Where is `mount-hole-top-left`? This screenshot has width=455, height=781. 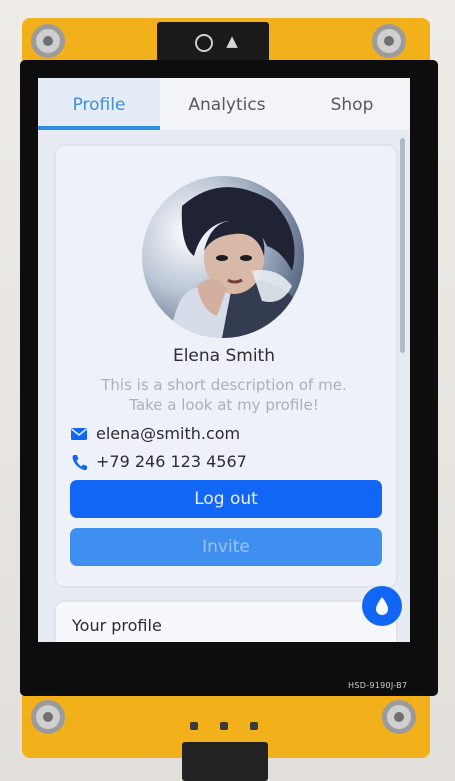 mount-hole-top-left is located at coordinates (48, 41).